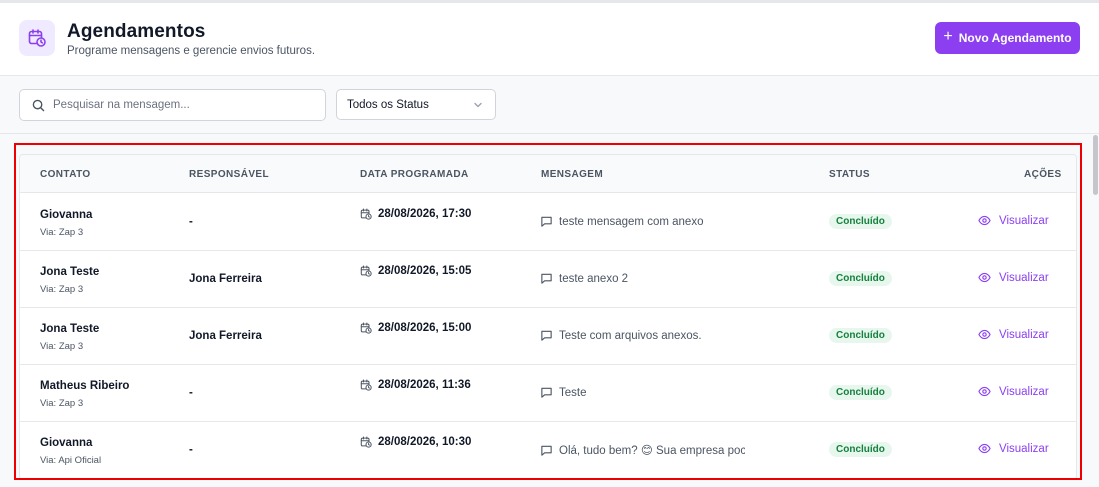  What do you see at coordinates (1095, 165) in the screenshot?
I see `scrollbar` at bounding box center [1095, 165].